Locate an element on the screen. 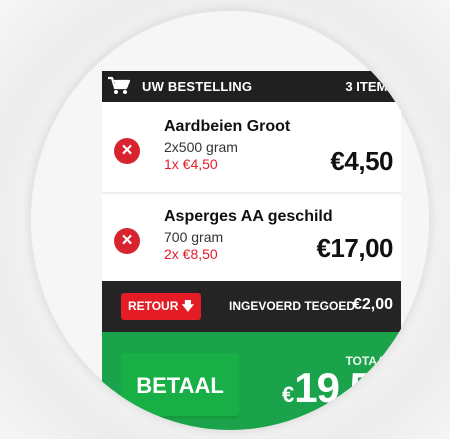 This screenshot has height=439, width=450. total-amount: 19,50 is located at coordinates (344, 387).